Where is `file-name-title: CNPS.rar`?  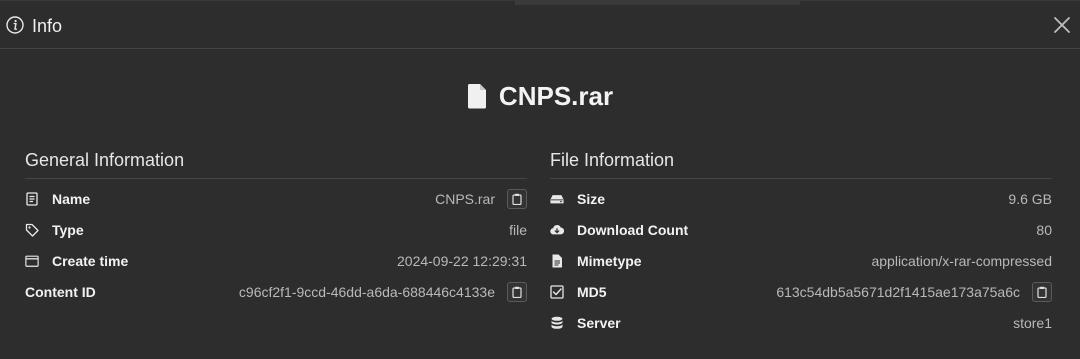
file-name-title: CNPS.rar is located at coordinates (556, 96).